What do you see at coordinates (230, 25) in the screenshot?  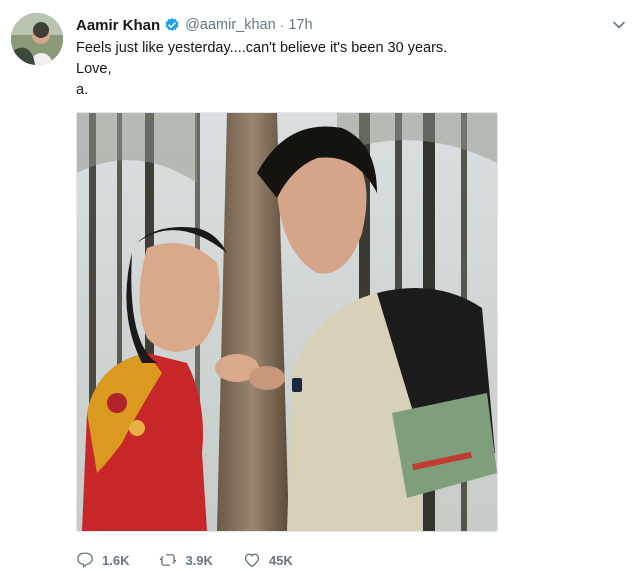 I see `author-handle: @aamir_khan` at bounding box center [230, 25].